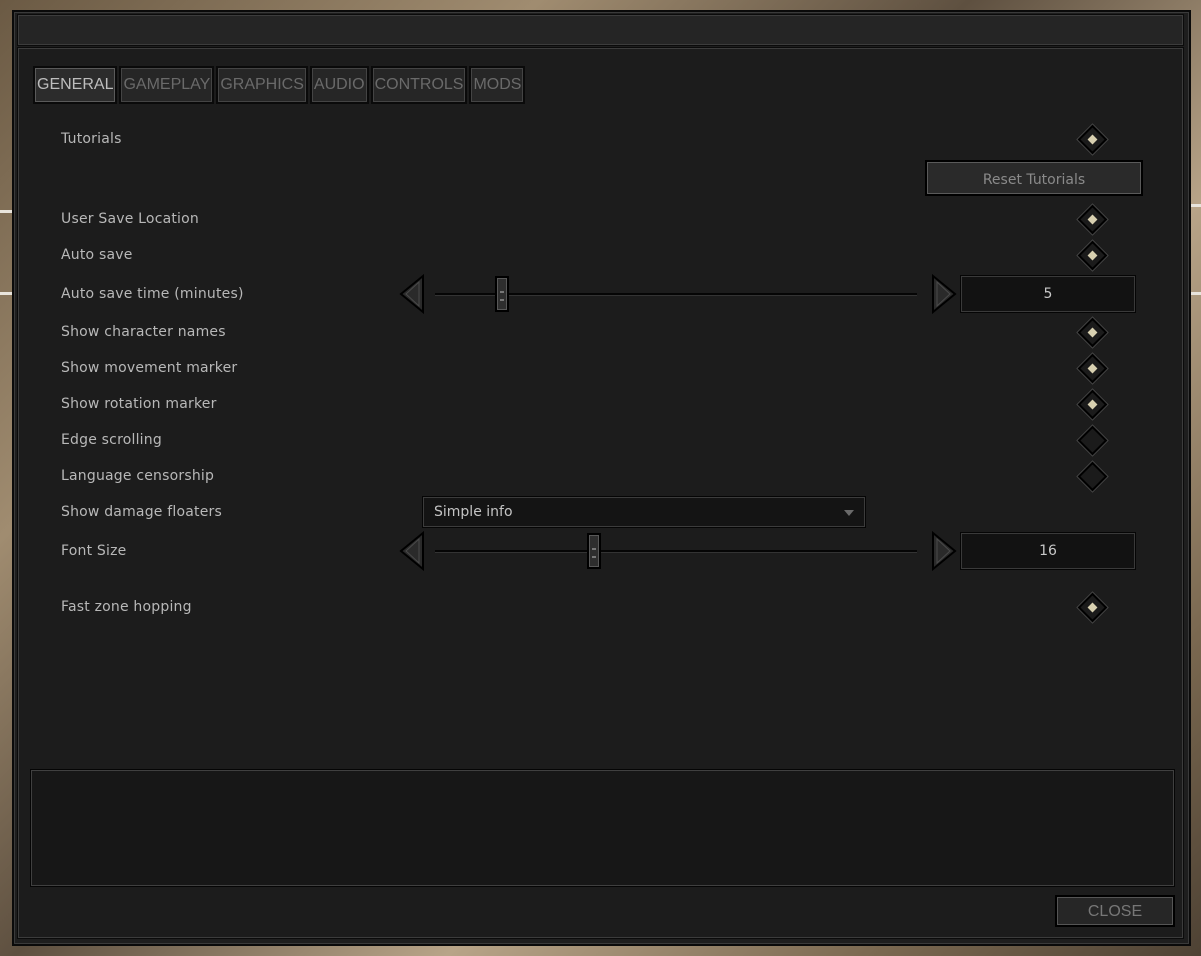 This screenshot has height=956, width=1201. What do you see at coordinates (111, 440) in the screenshot?
I see `edge-scrolling-label: Edge scrolling` at bounding box center [111, 440].